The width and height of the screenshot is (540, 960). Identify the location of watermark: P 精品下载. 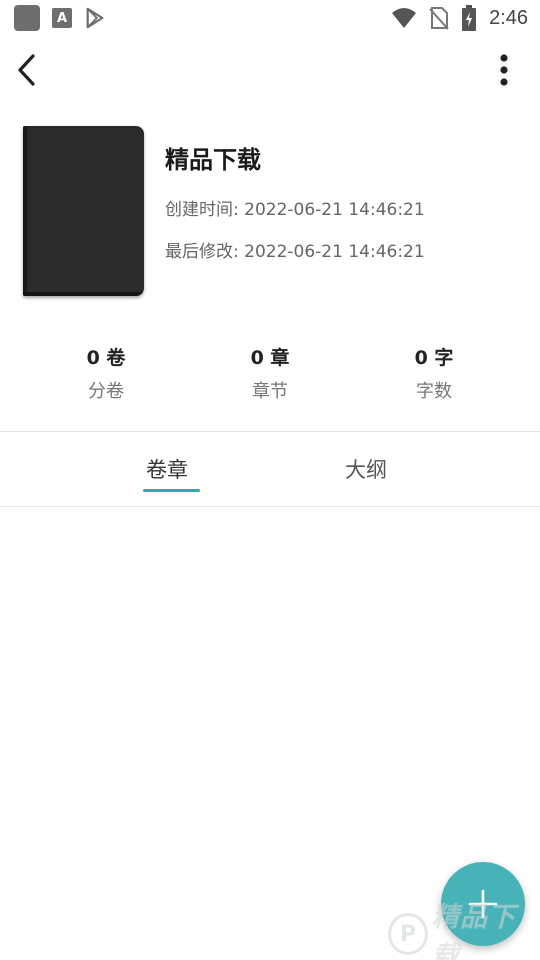
(463, 931).